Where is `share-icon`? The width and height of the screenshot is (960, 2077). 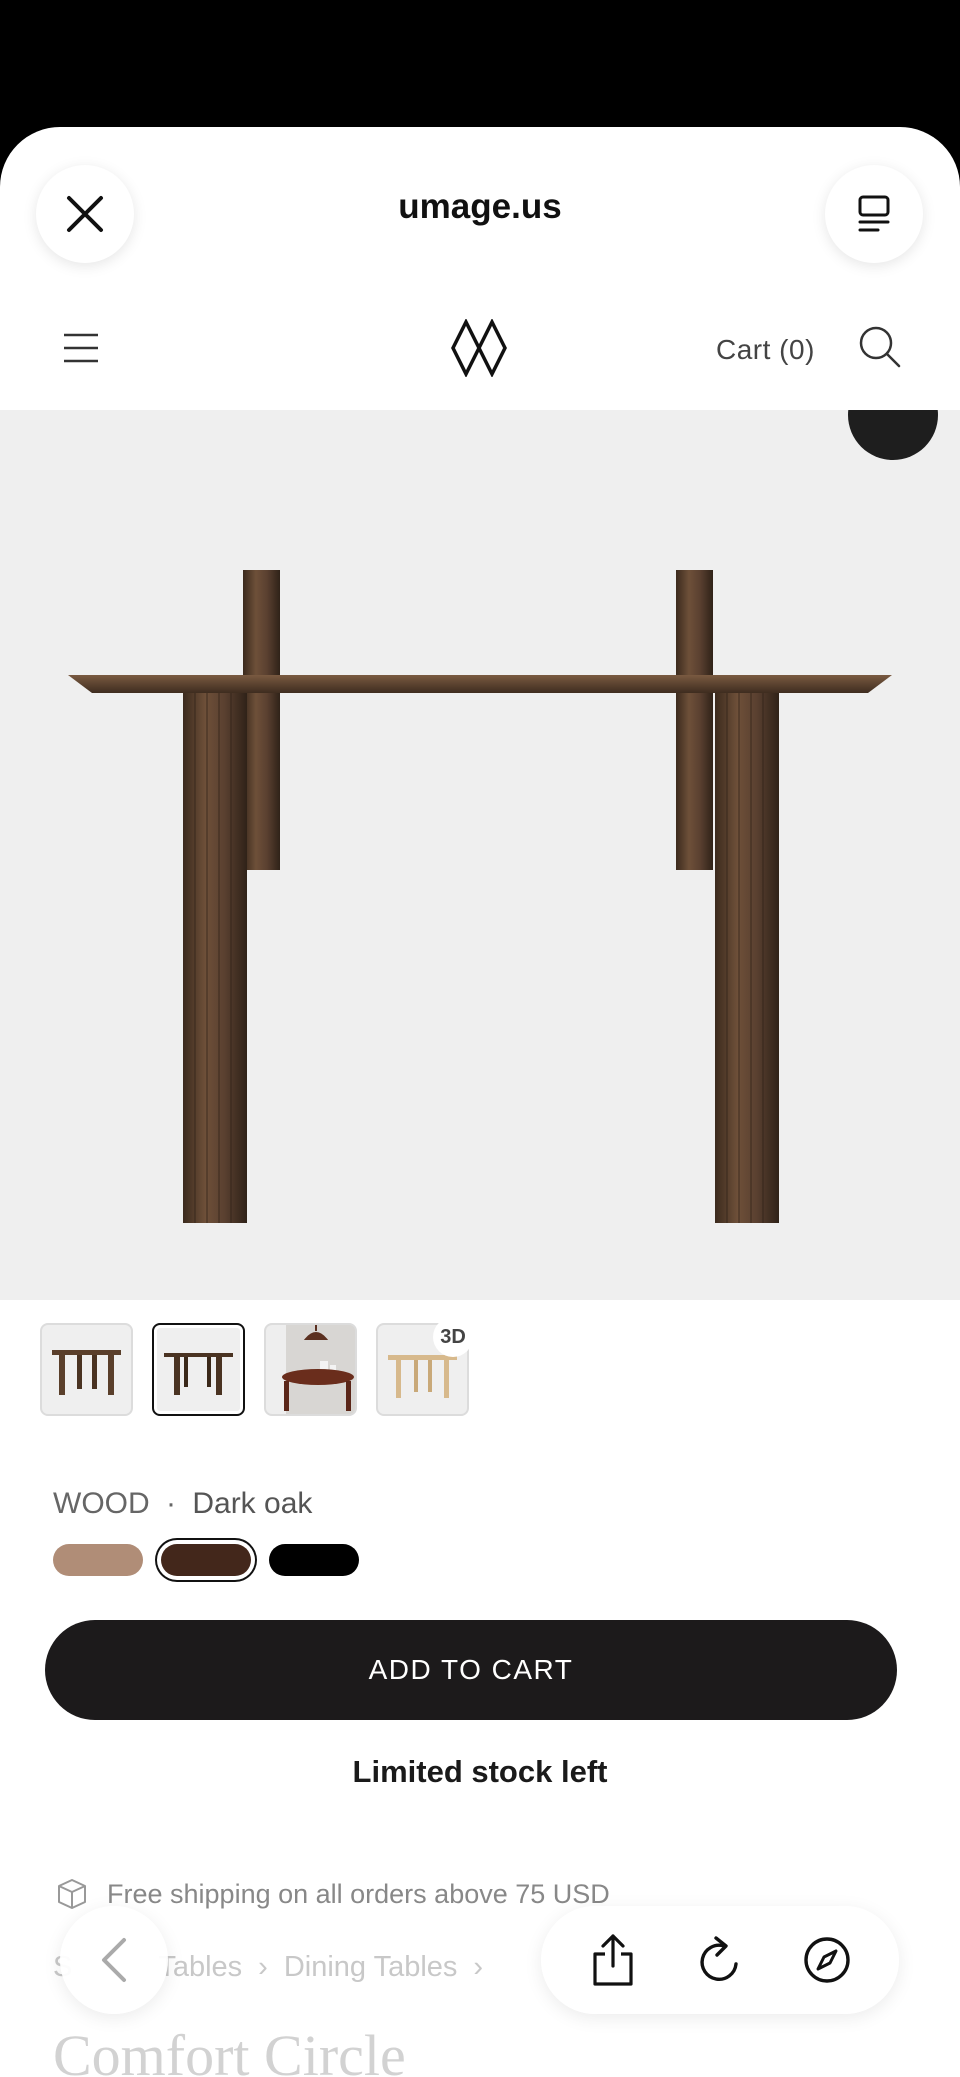 share-icon is located at coordinates (613, 1960).